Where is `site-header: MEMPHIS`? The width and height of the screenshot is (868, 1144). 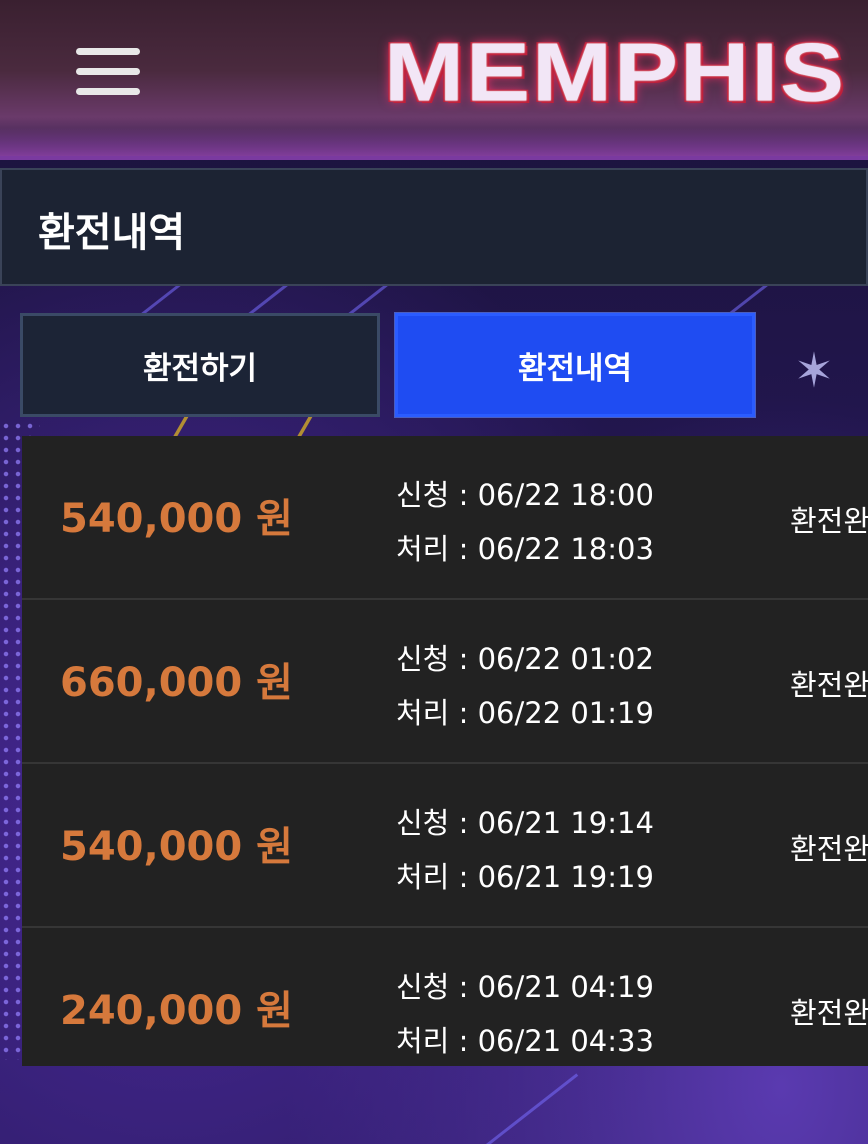
site-header: MEMPHIS is located at coordinates (434, 80).